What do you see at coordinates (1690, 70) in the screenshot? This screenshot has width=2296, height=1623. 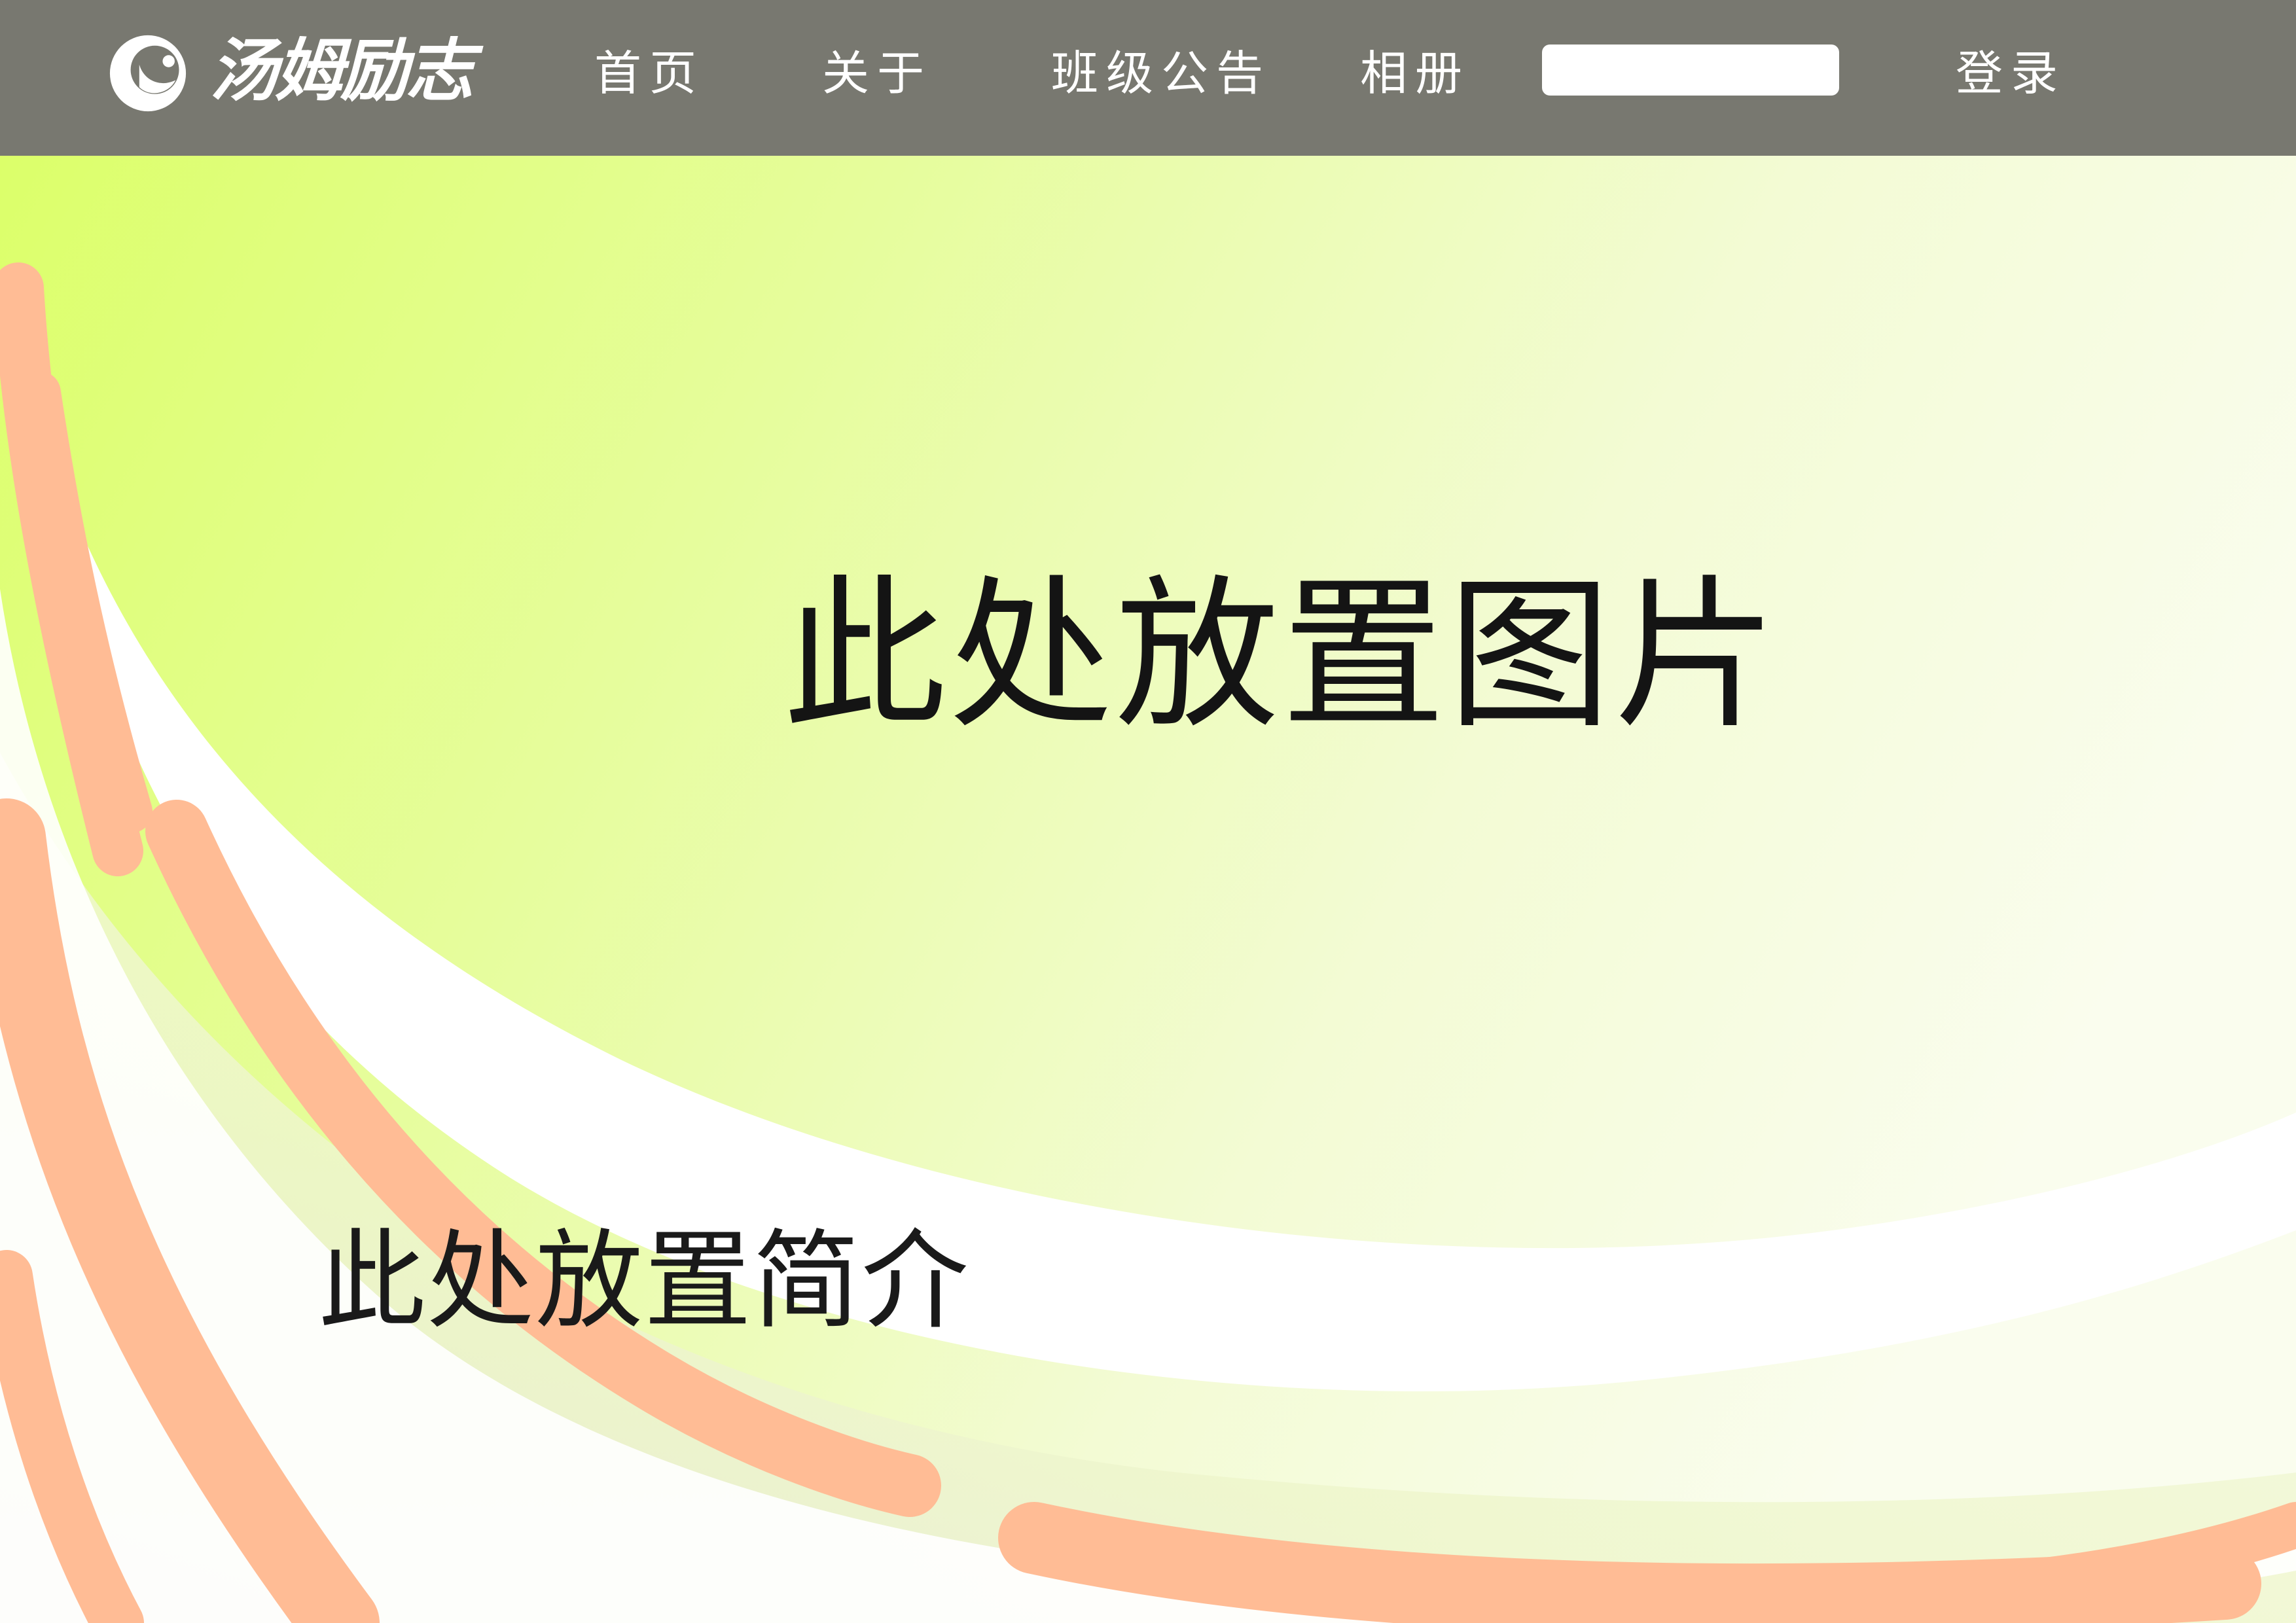 I see `search-input` at bounding box center [1690, 70].